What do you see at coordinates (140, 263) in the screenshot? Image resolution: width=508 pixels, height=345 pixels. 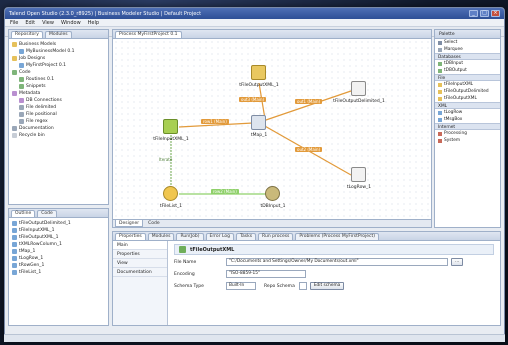 I see `vertical-tab: View` at bounding box center [140, 263].